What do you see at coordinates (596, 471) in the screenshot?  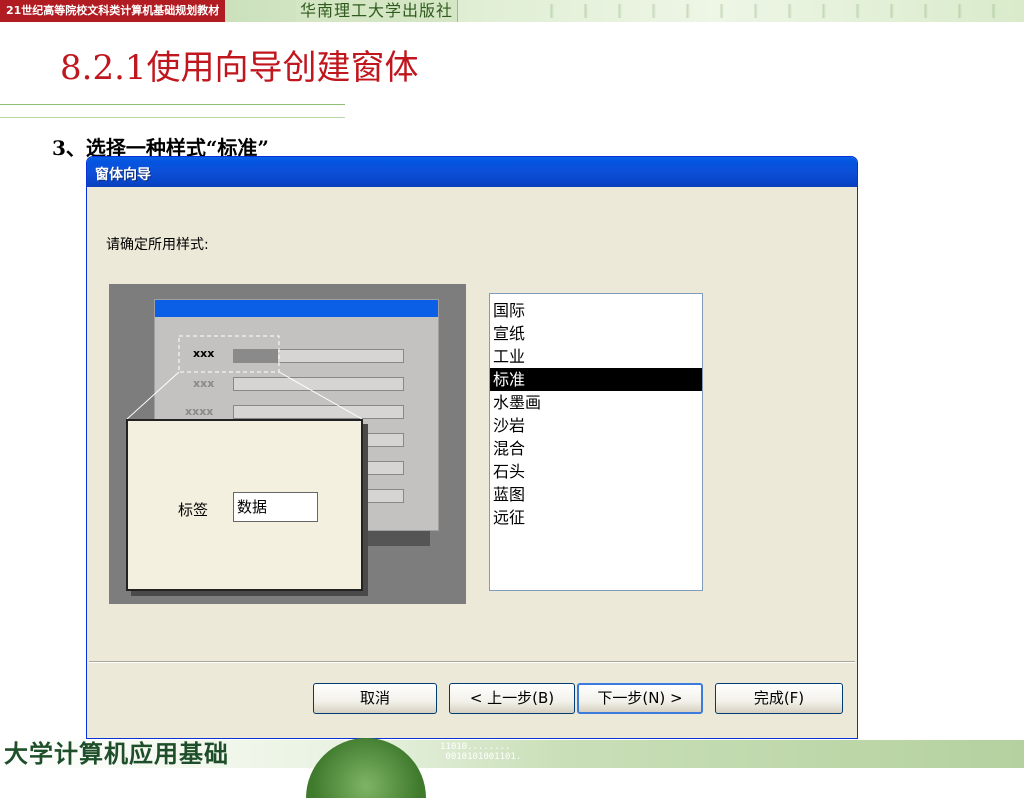 I see `style-option-shitou: 石头` at bounding box center [596, 471].